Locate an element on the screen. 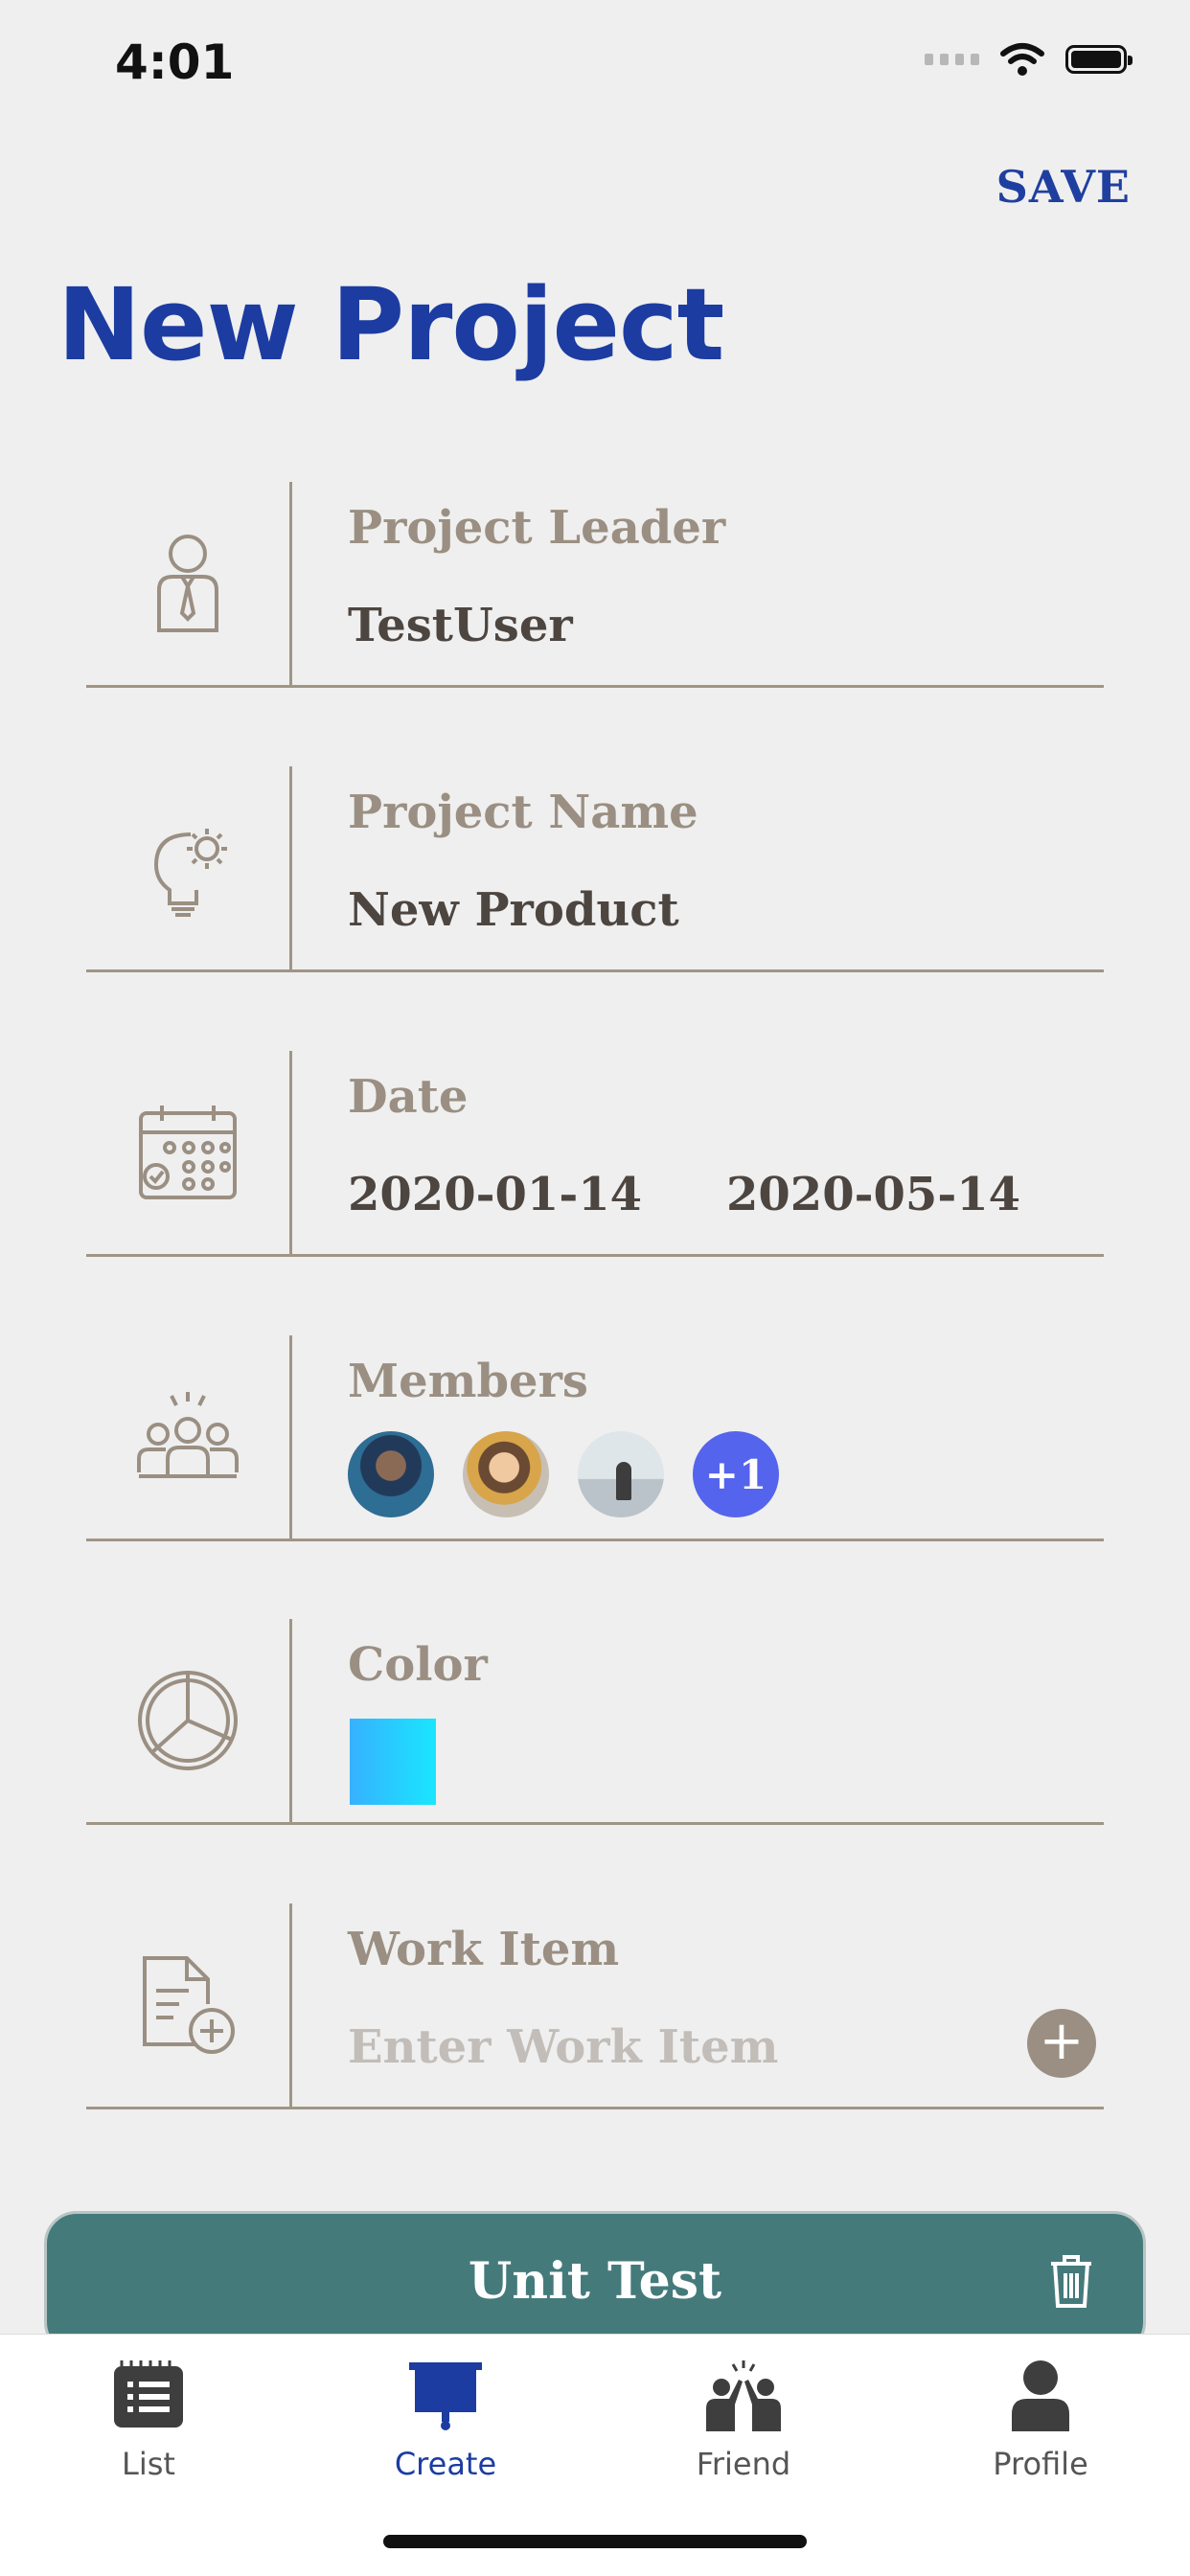 This screenshot has height=2576, width=1190. tab-profile: Profile is located at coordinates (1040, 2417).